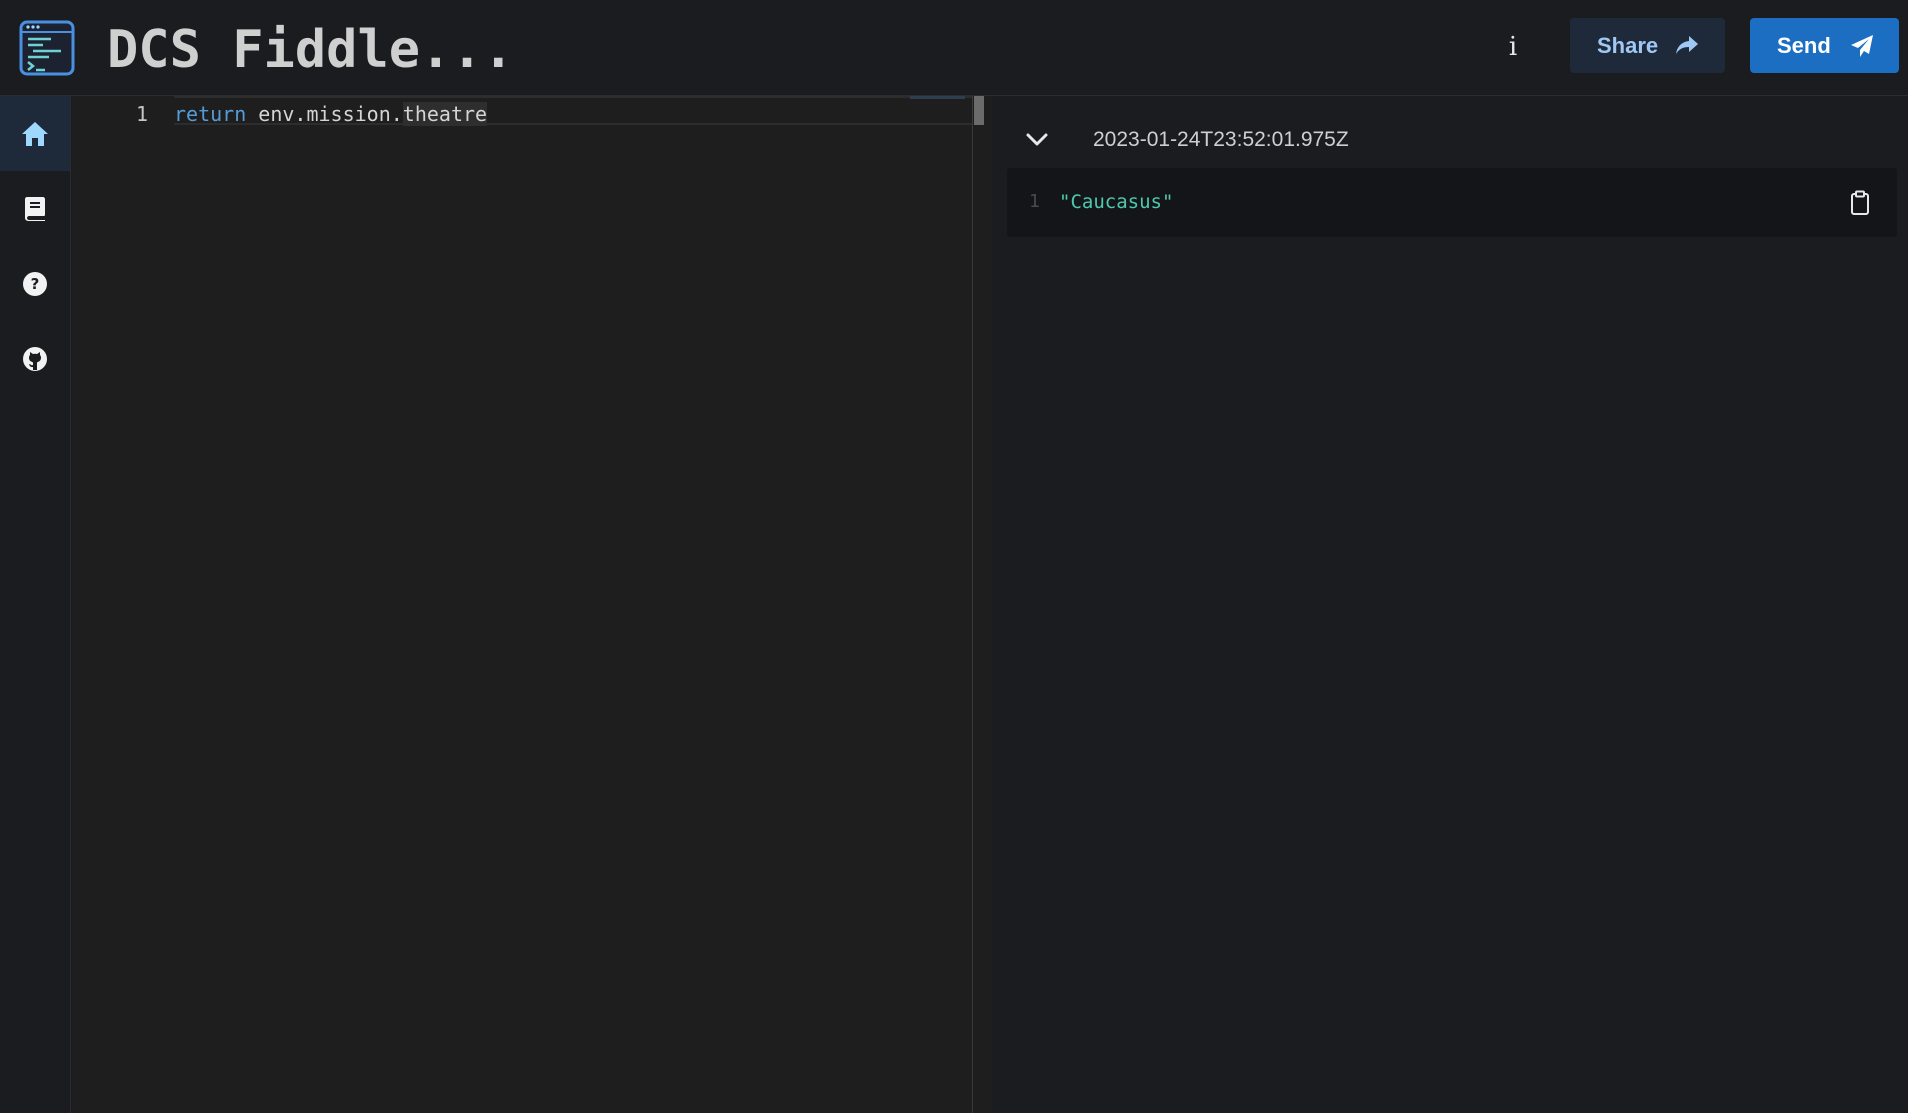 The image size is (1908, 1113). What do you see at coordinates (979, 110) in the screenshot?
I see `scrollbar-thumb` at bounding box center [979, 110].